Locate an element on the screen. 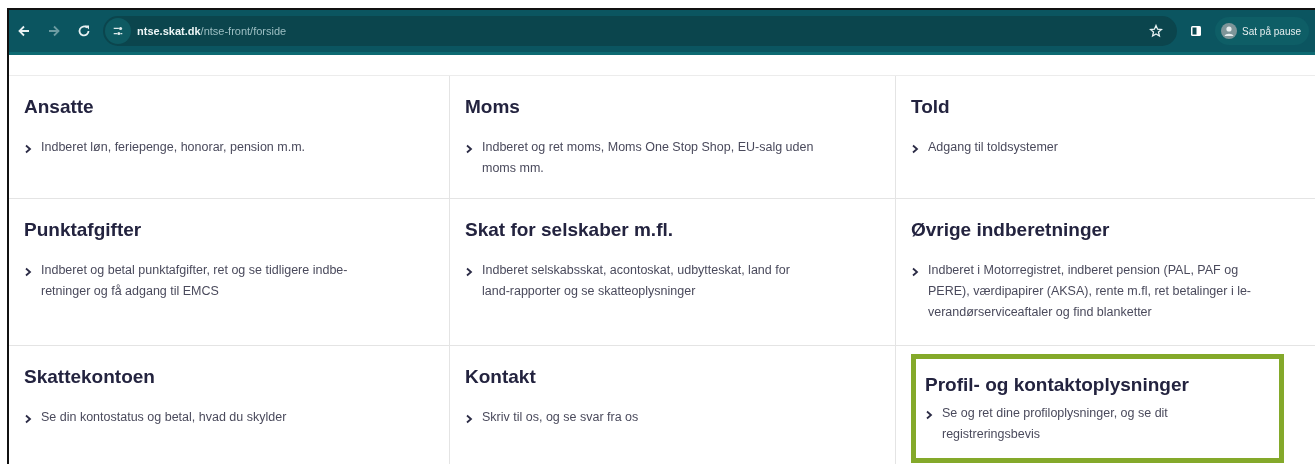 The width and height of the screenshot is (1315, 466). card-title: Ansatte is located at coordinates (59, 107).